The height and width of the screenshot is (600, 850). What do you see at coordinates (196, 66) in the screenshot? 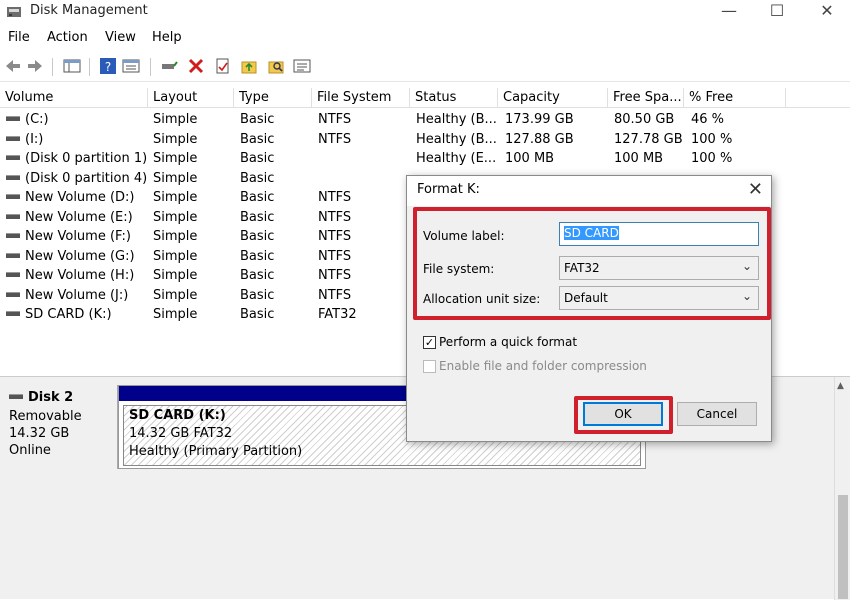
I see `delete-icon` at bounding box center [196, 66].